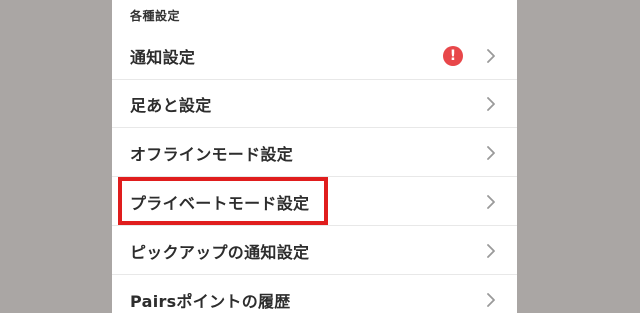 This screenshot has width=640, height=313. I want to click on settings-row-footprints: 足あと設定, so click(314, 104).